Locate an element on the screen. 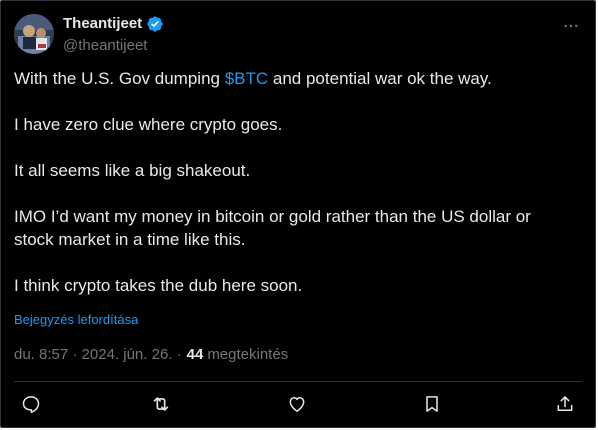  like-button is located at coordinates (297, 404).